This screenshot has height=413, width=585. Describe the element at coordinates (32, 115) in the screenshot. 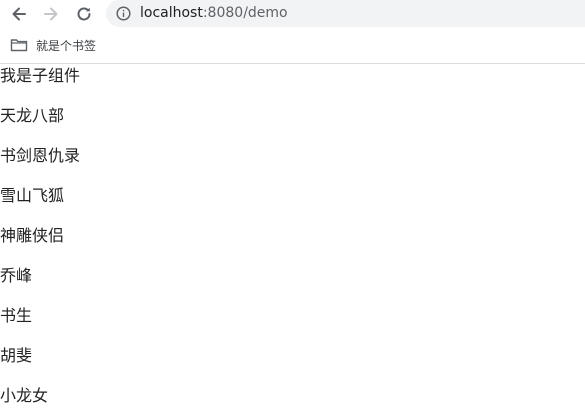

I see `list-item: 天龙八部` at that location.